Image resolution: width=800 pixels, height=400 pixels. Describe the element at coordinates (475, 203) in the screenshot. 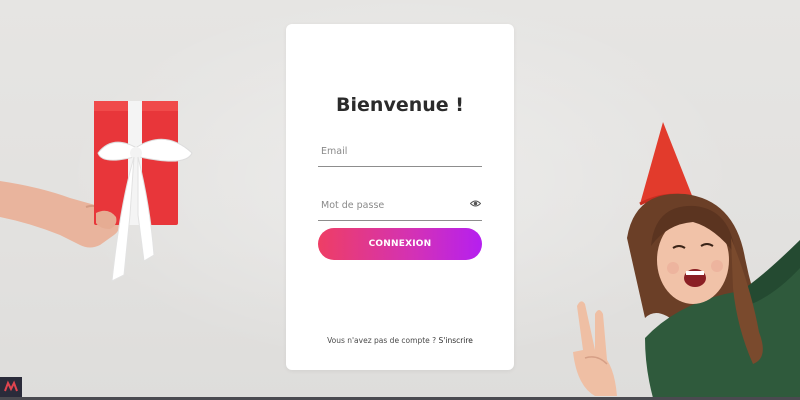

I see `eye-icon` at that location.